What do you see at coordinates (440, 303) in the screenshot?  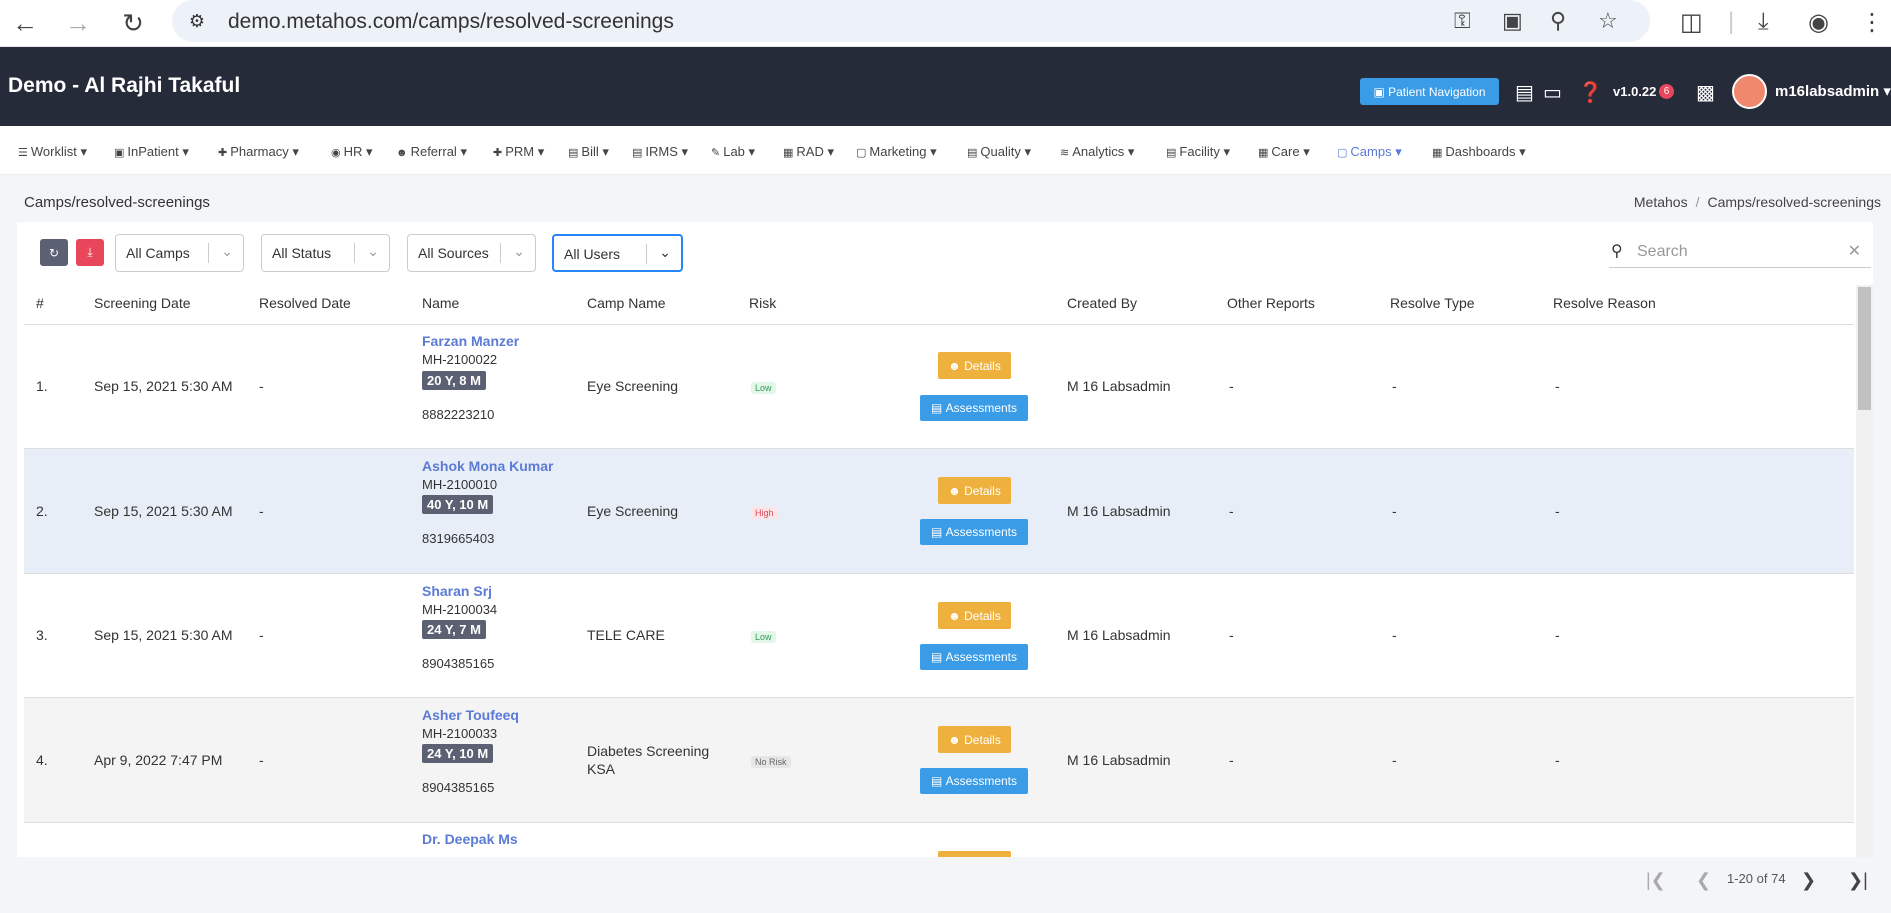 I see `col-header: Name` at bounding box center [440, 303].